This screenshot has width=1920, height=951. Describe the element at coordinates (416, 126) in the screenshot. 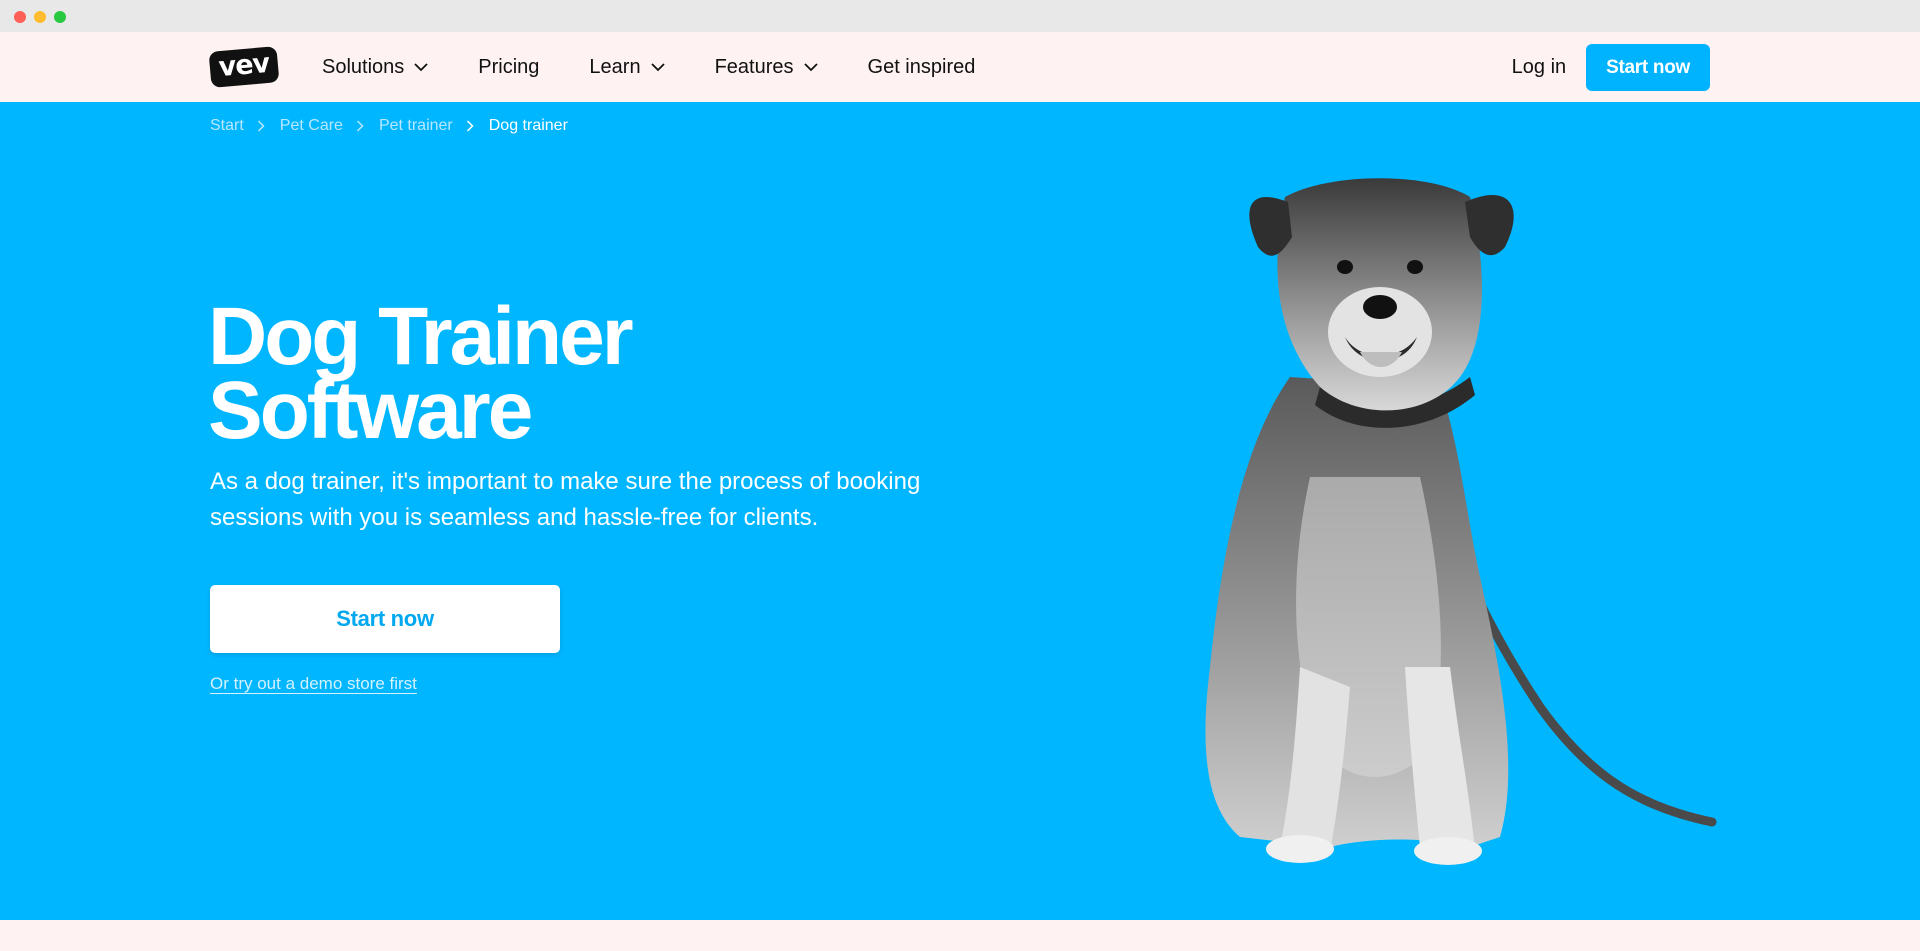

I see `breadcrumb-pet-trainer: Pet trainer` at that location.